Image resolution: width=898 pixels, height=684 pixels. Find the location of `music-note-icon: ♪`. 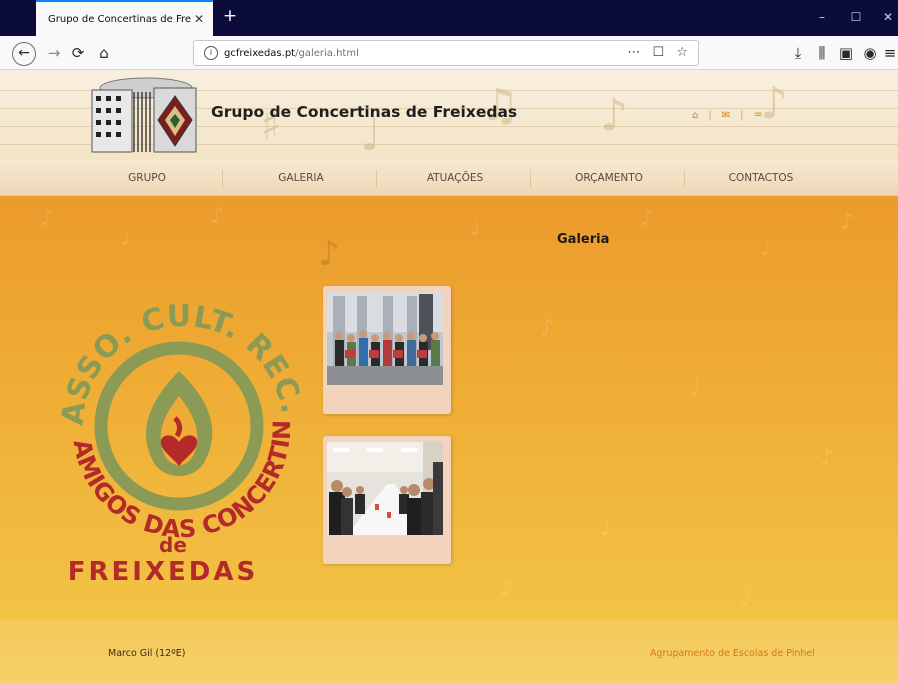

music-note-icon: ♪ is located at coordinates (329, 254).